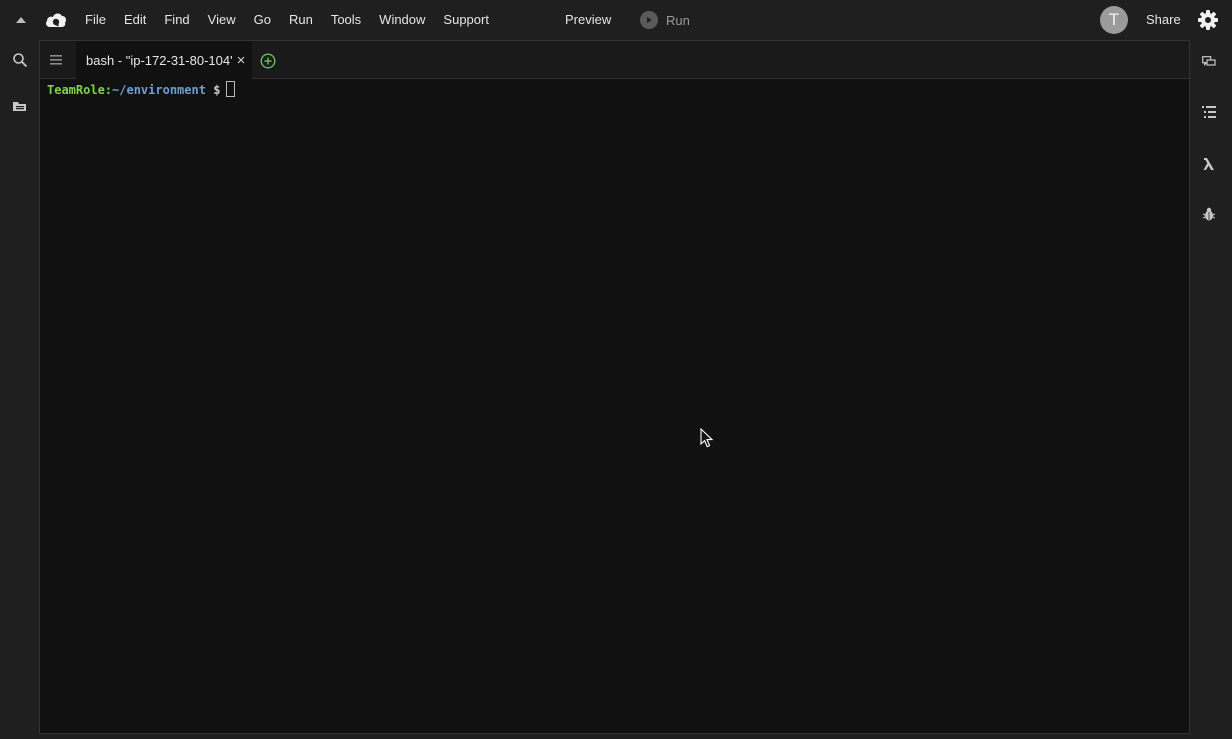  Describe the element at coordinates (76, 90) in the screenshot. I see `prompt-user: TeamRole` at that location.